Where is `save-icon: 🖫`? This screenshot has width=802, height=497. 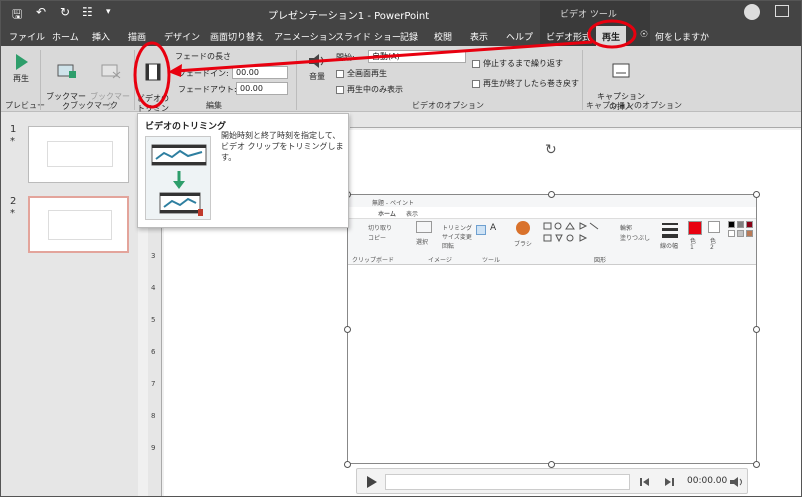
save-icon: 🖫 is located at coordinates (17, 15).